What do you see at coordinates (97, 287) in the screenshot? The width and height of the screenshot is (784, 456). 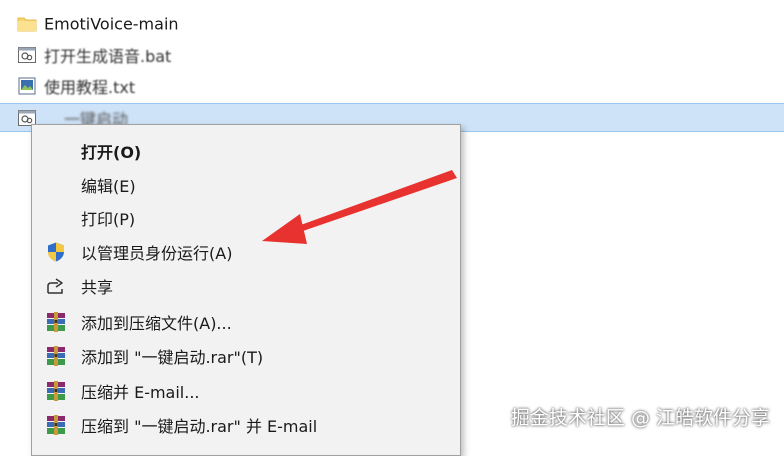 I see `menu-label: 共享` at bounding box center [97, 287].